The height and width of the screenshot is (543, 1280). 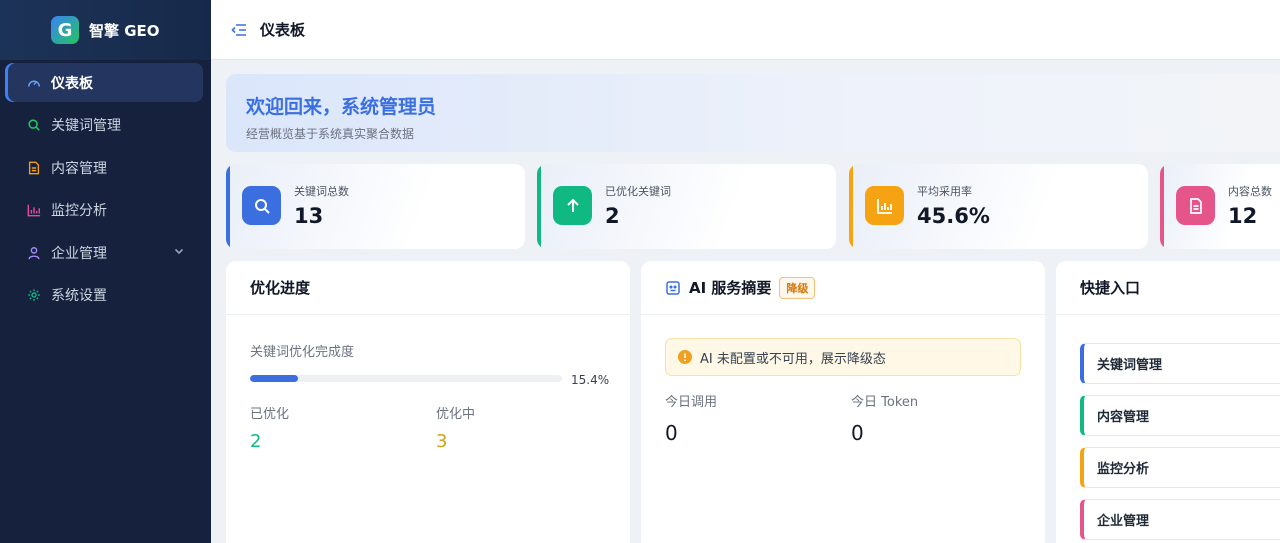 I want to click on stat-value: 12, so click(x=1243, y=216).